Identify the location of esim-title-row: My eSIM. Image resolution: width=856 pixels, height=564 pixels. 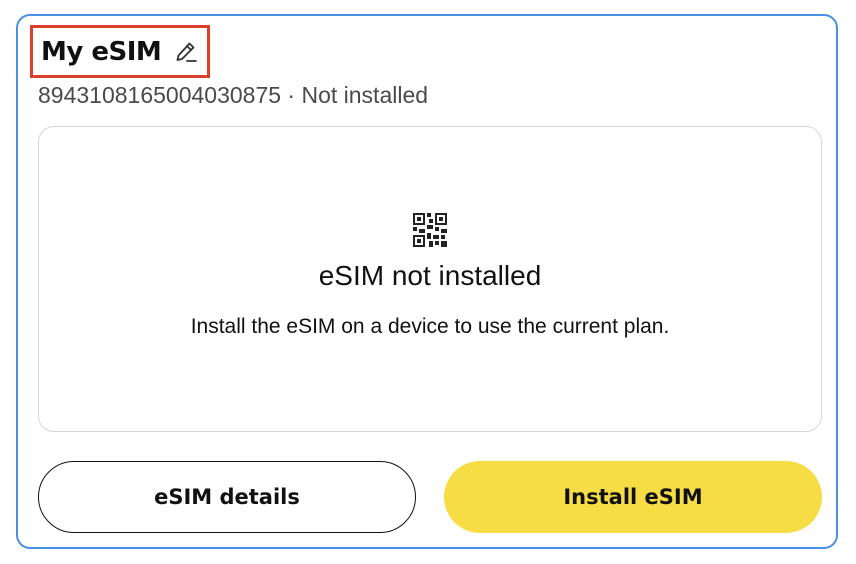
(120, 51).